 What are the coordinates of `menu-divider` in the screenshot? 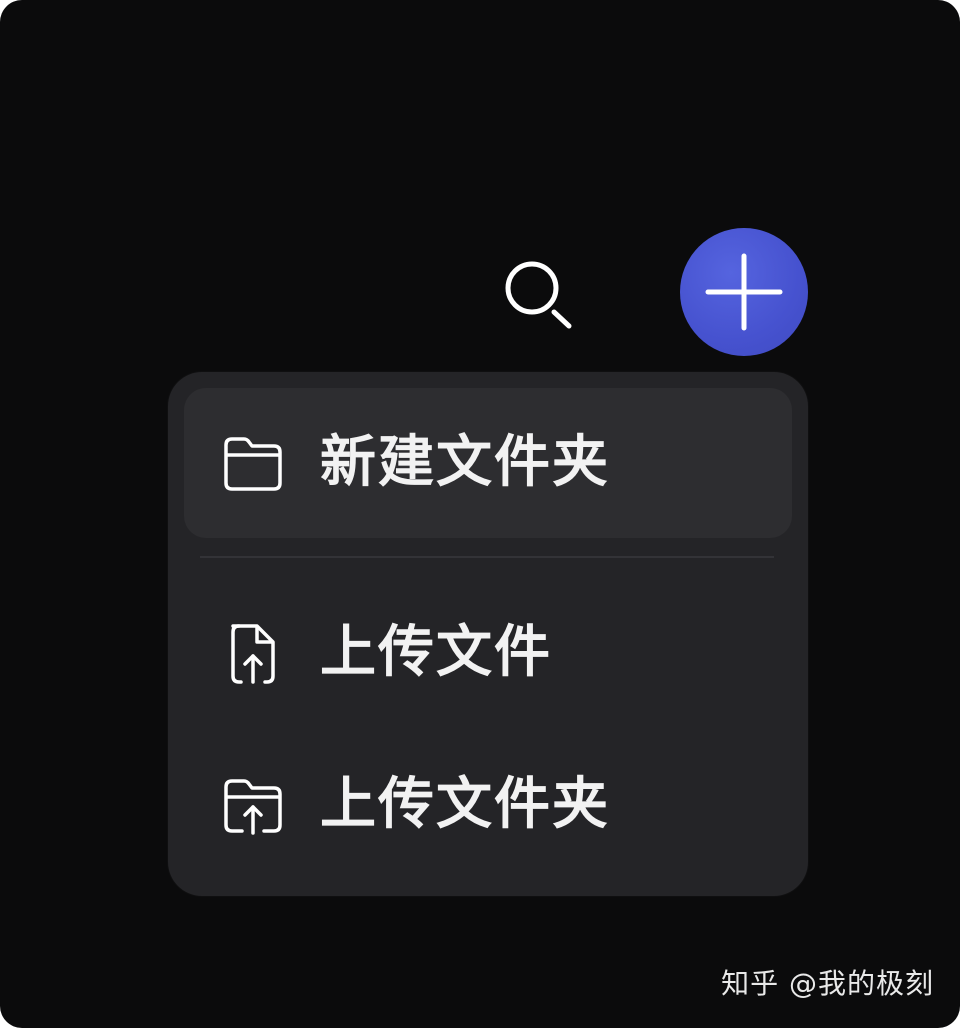 It's located at (487, 557).